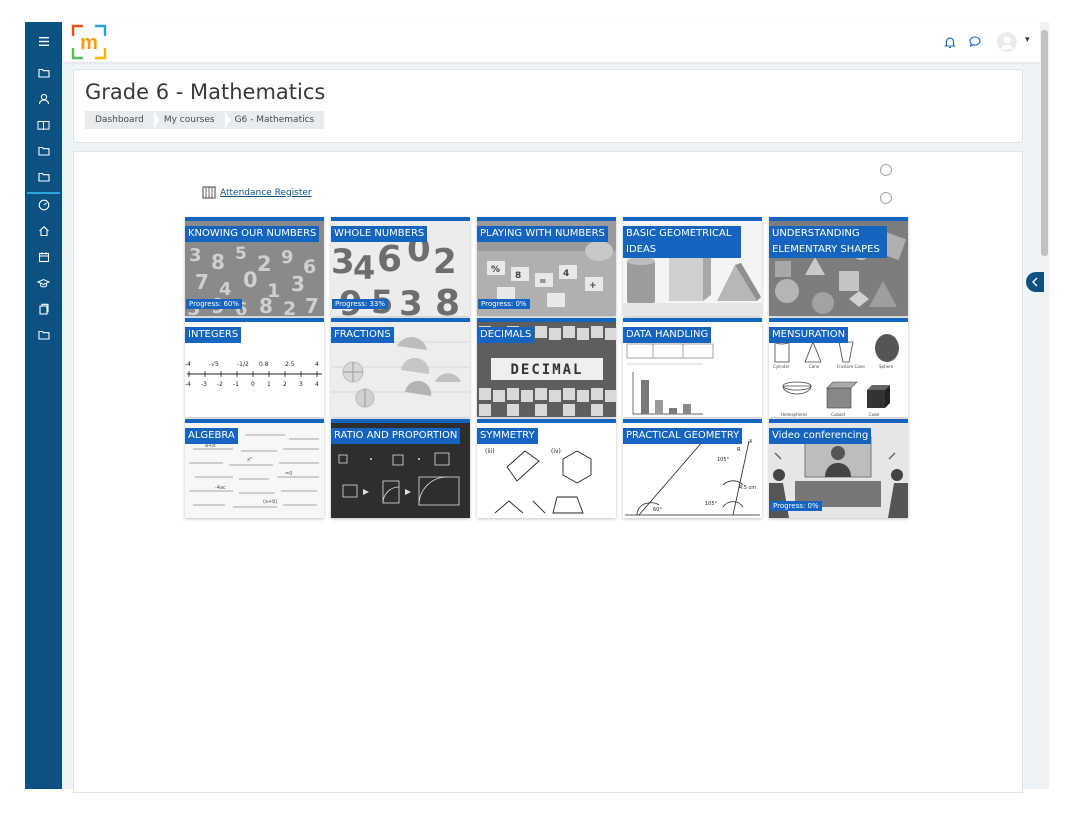 This screenshot has height=813, width=1077. What do you see at coordinates (43, 125) in the screenshot?
I see `nav-book-icon` at bounding box center [43, 125].